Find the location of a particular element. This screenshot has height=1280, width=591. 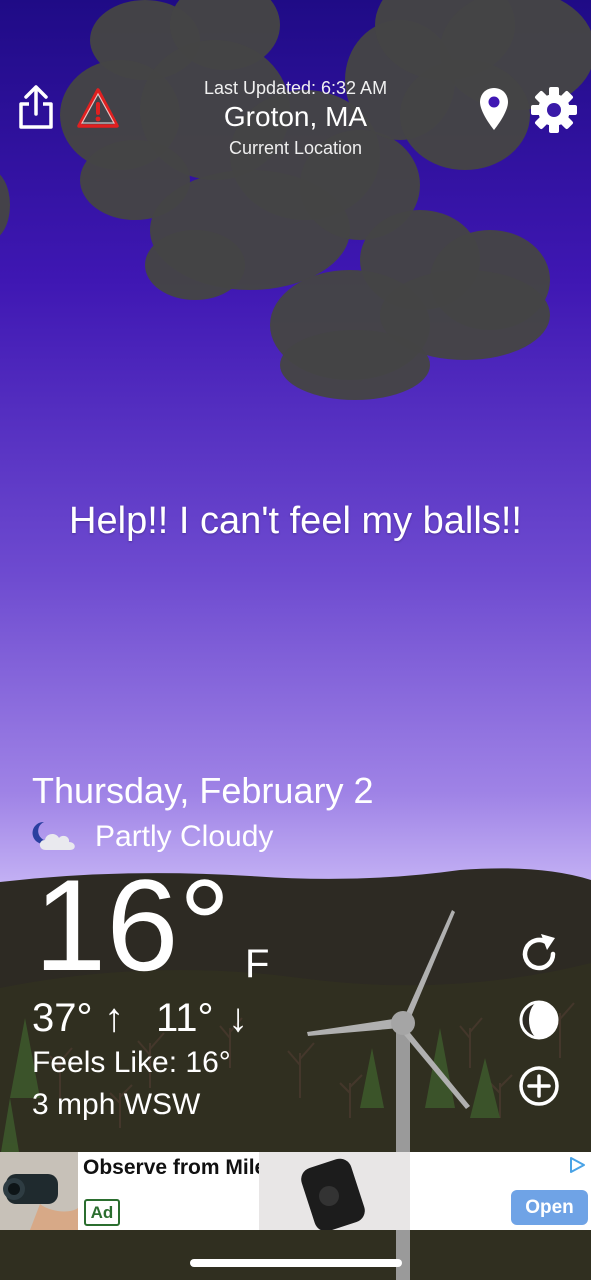

map-pin-icon is located at coordinates (494, 109).